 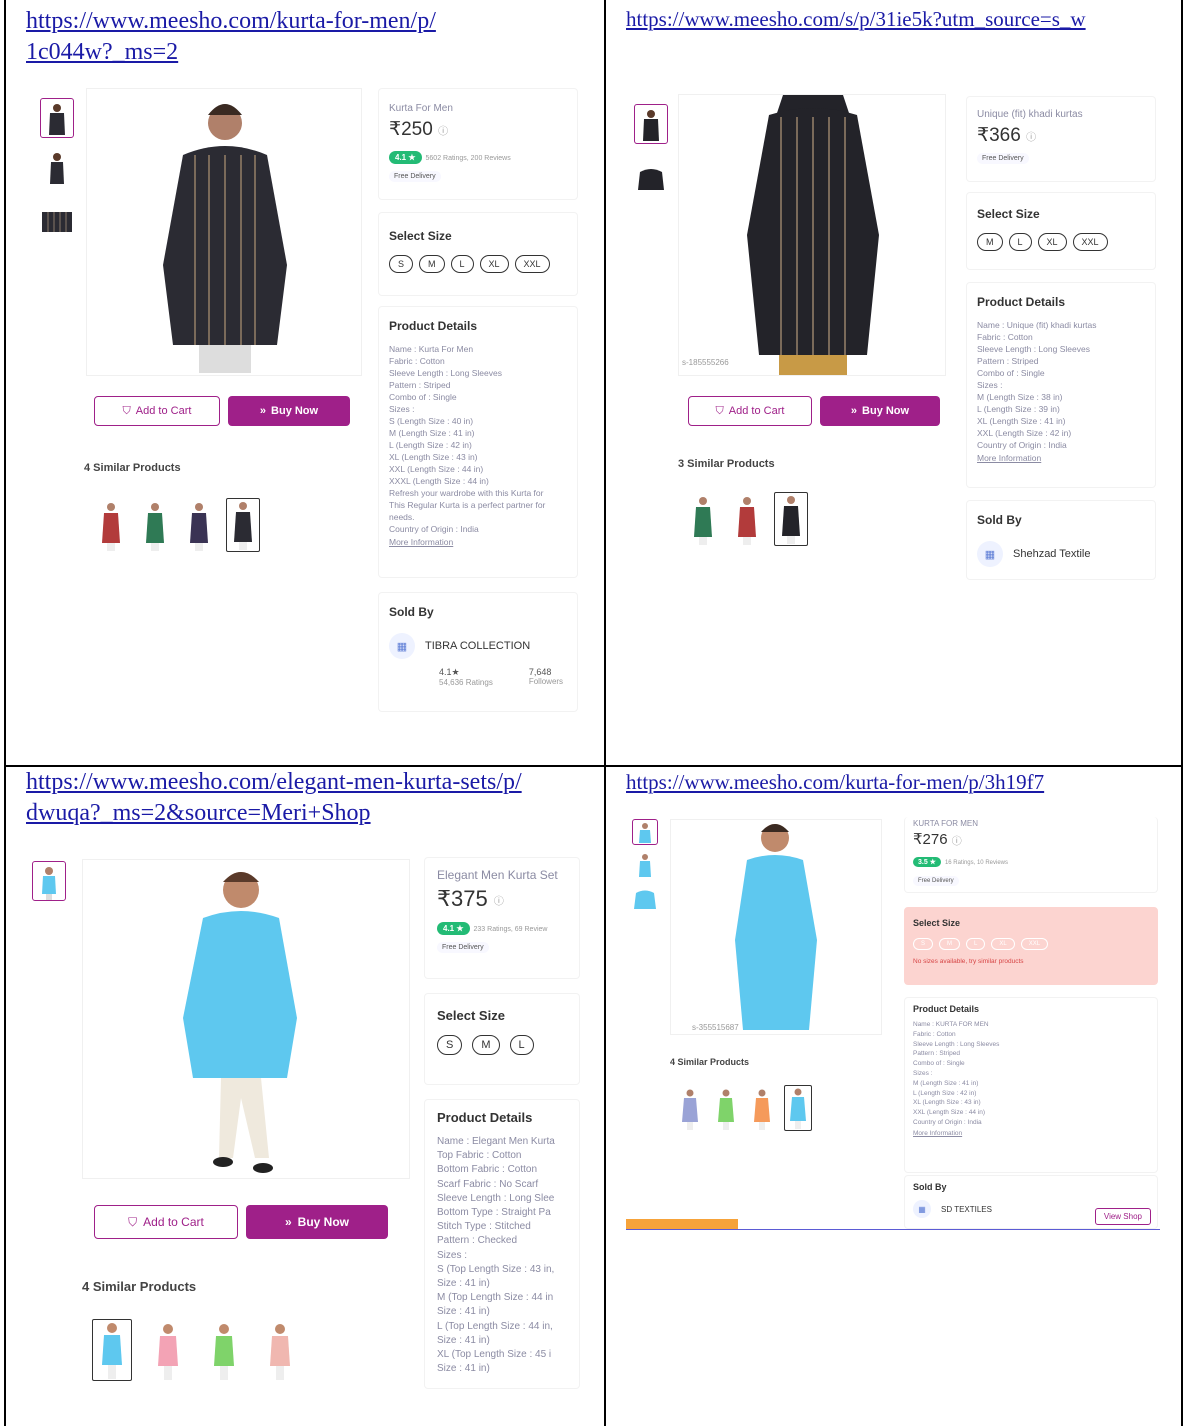 I want to click on free-delivery-badge: Free Delivery, so click(x=463, y=947).